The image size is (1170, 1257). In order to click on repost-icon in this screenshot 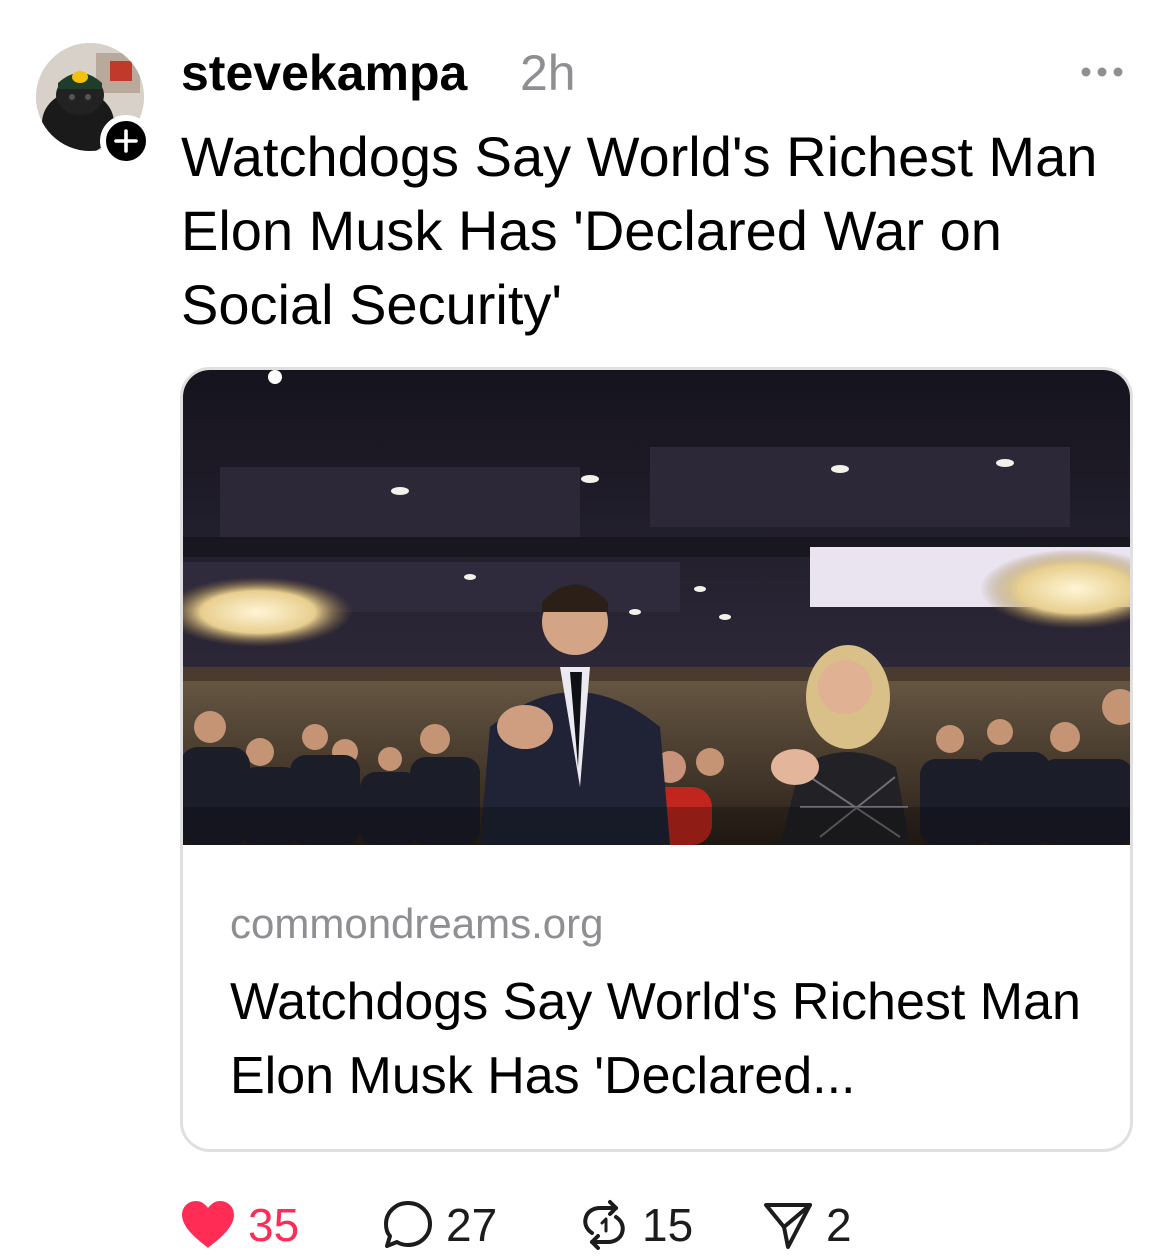, I will do `click(604, 1225)`.